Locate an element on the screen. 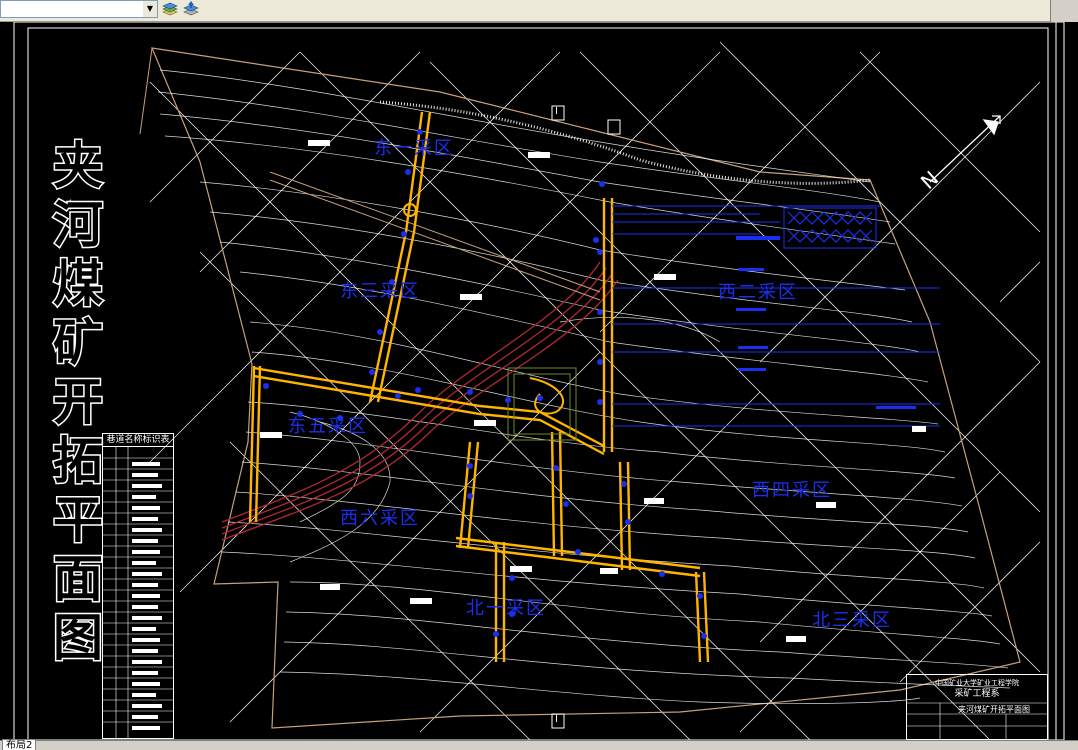  title-char: 开 is located at coordinates (78, 402).